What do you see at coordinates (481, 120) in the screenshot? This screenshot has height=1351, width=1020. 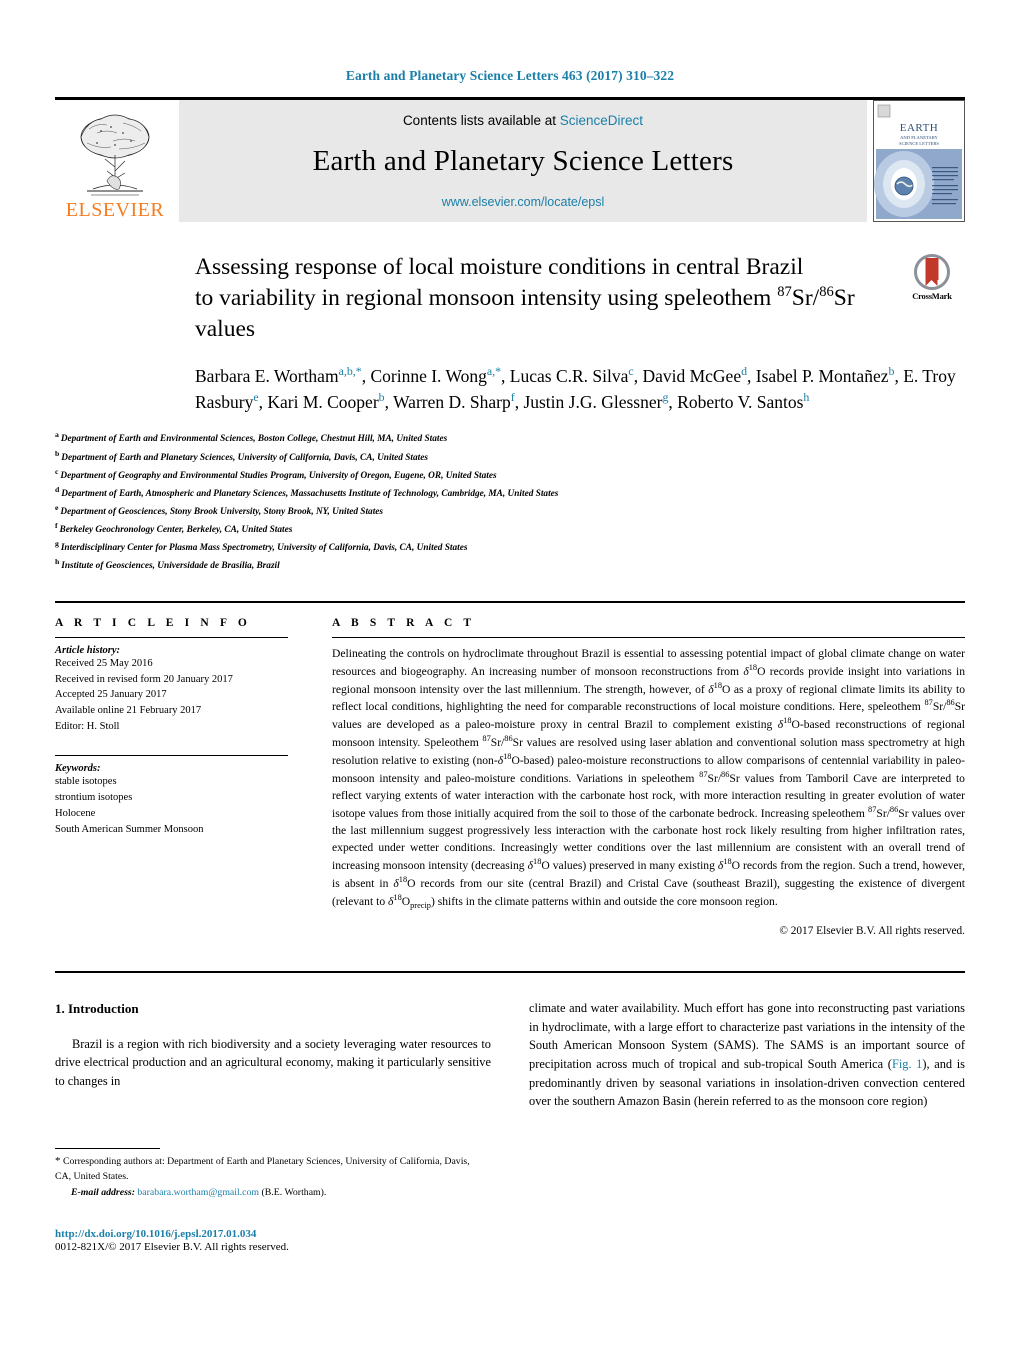 I see `contents-prefix: Contents lists available at` at bounding box center [481, 120].